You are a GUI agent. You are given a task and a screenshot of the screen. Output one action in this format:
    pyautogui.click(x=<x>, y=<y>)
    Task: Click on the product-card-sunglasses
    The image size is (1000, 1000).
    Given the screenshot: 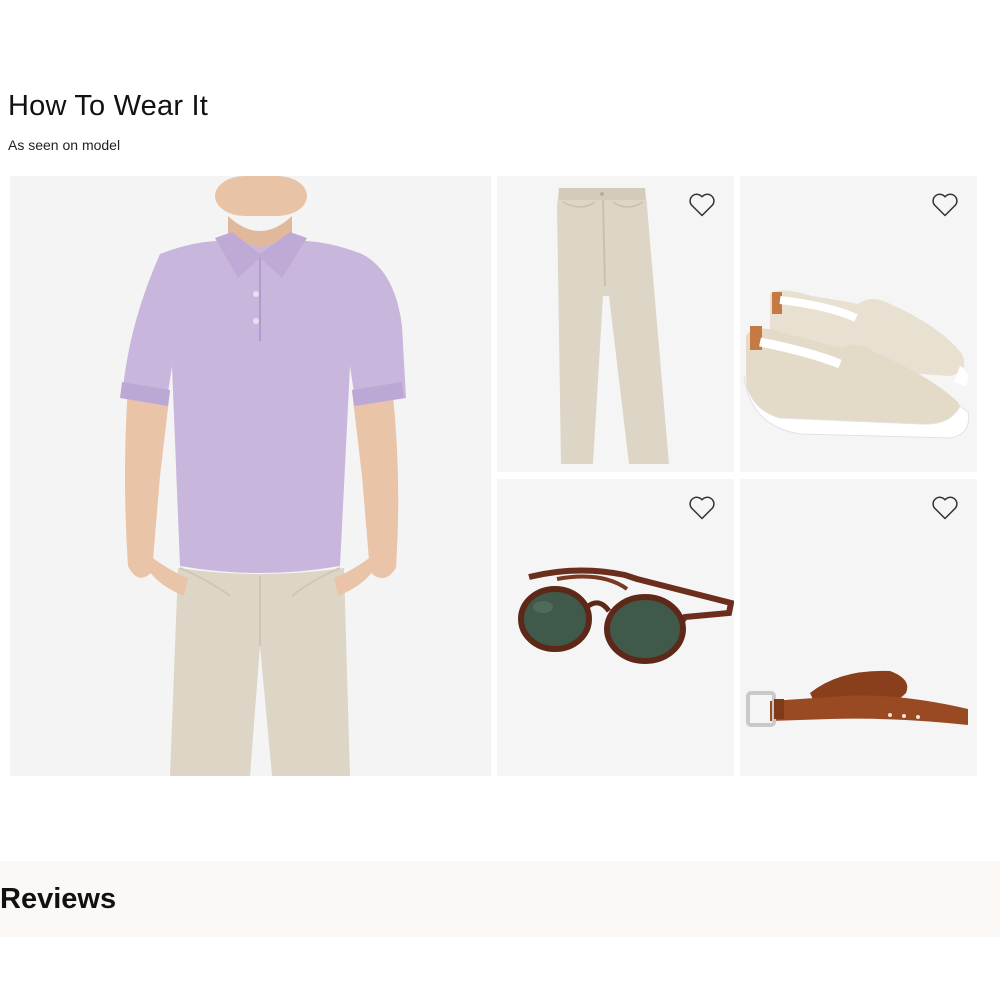 What is the action you would take?
    pyautogui.click(x=615, y=627)
    